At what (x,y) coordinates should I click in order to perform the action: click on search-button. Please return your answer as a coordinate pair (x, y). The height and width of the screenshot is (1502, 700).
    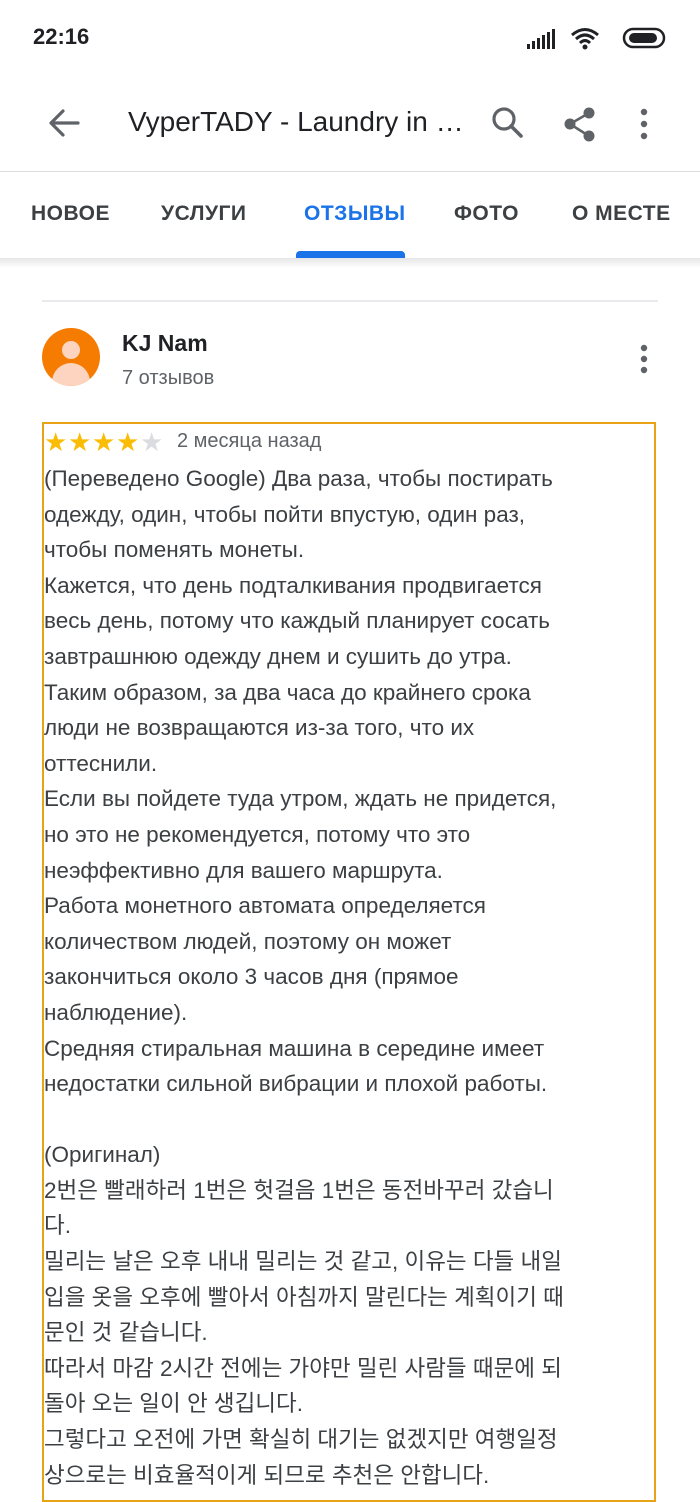
    Looking at the image, I should click on (508, 124).